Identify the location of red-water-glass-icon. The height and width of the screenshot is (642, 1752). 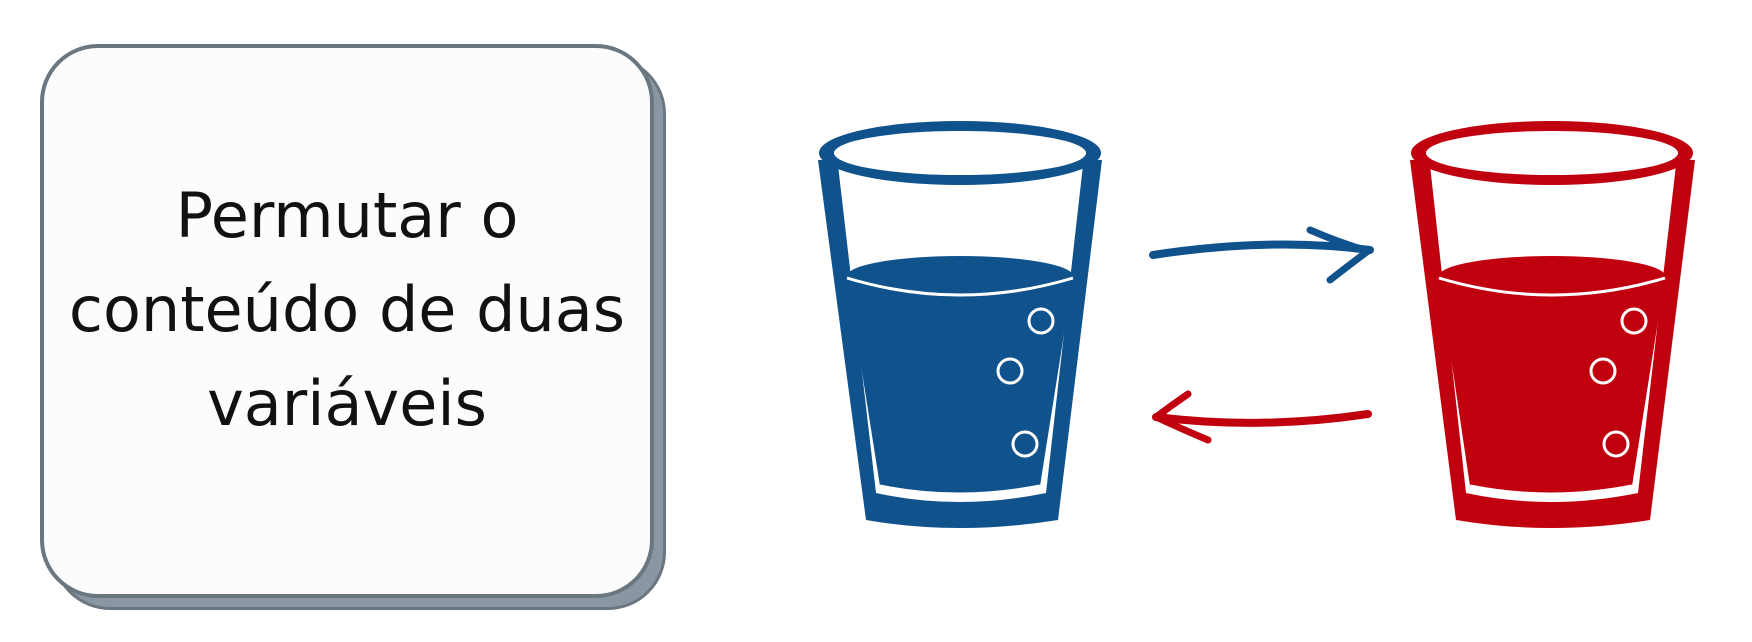
(1552, 324).